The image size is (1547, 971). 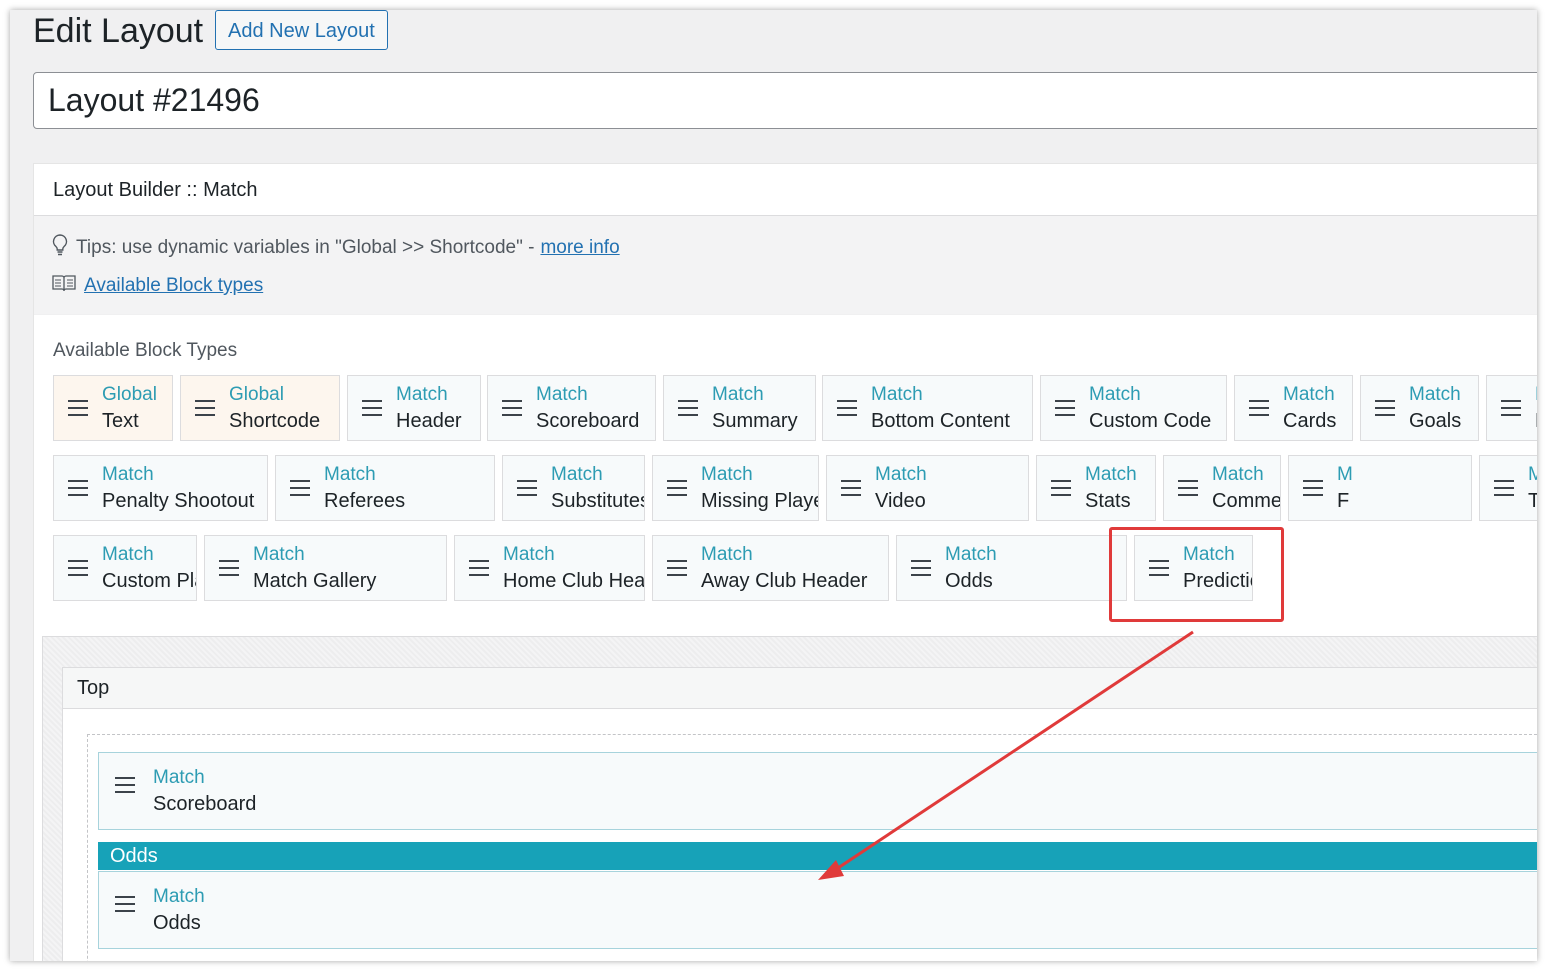 What do you see at coordinates (817, 856) in the screenshot?
I see `odds-section-bar: Odds` at bounding box center [817, 856].